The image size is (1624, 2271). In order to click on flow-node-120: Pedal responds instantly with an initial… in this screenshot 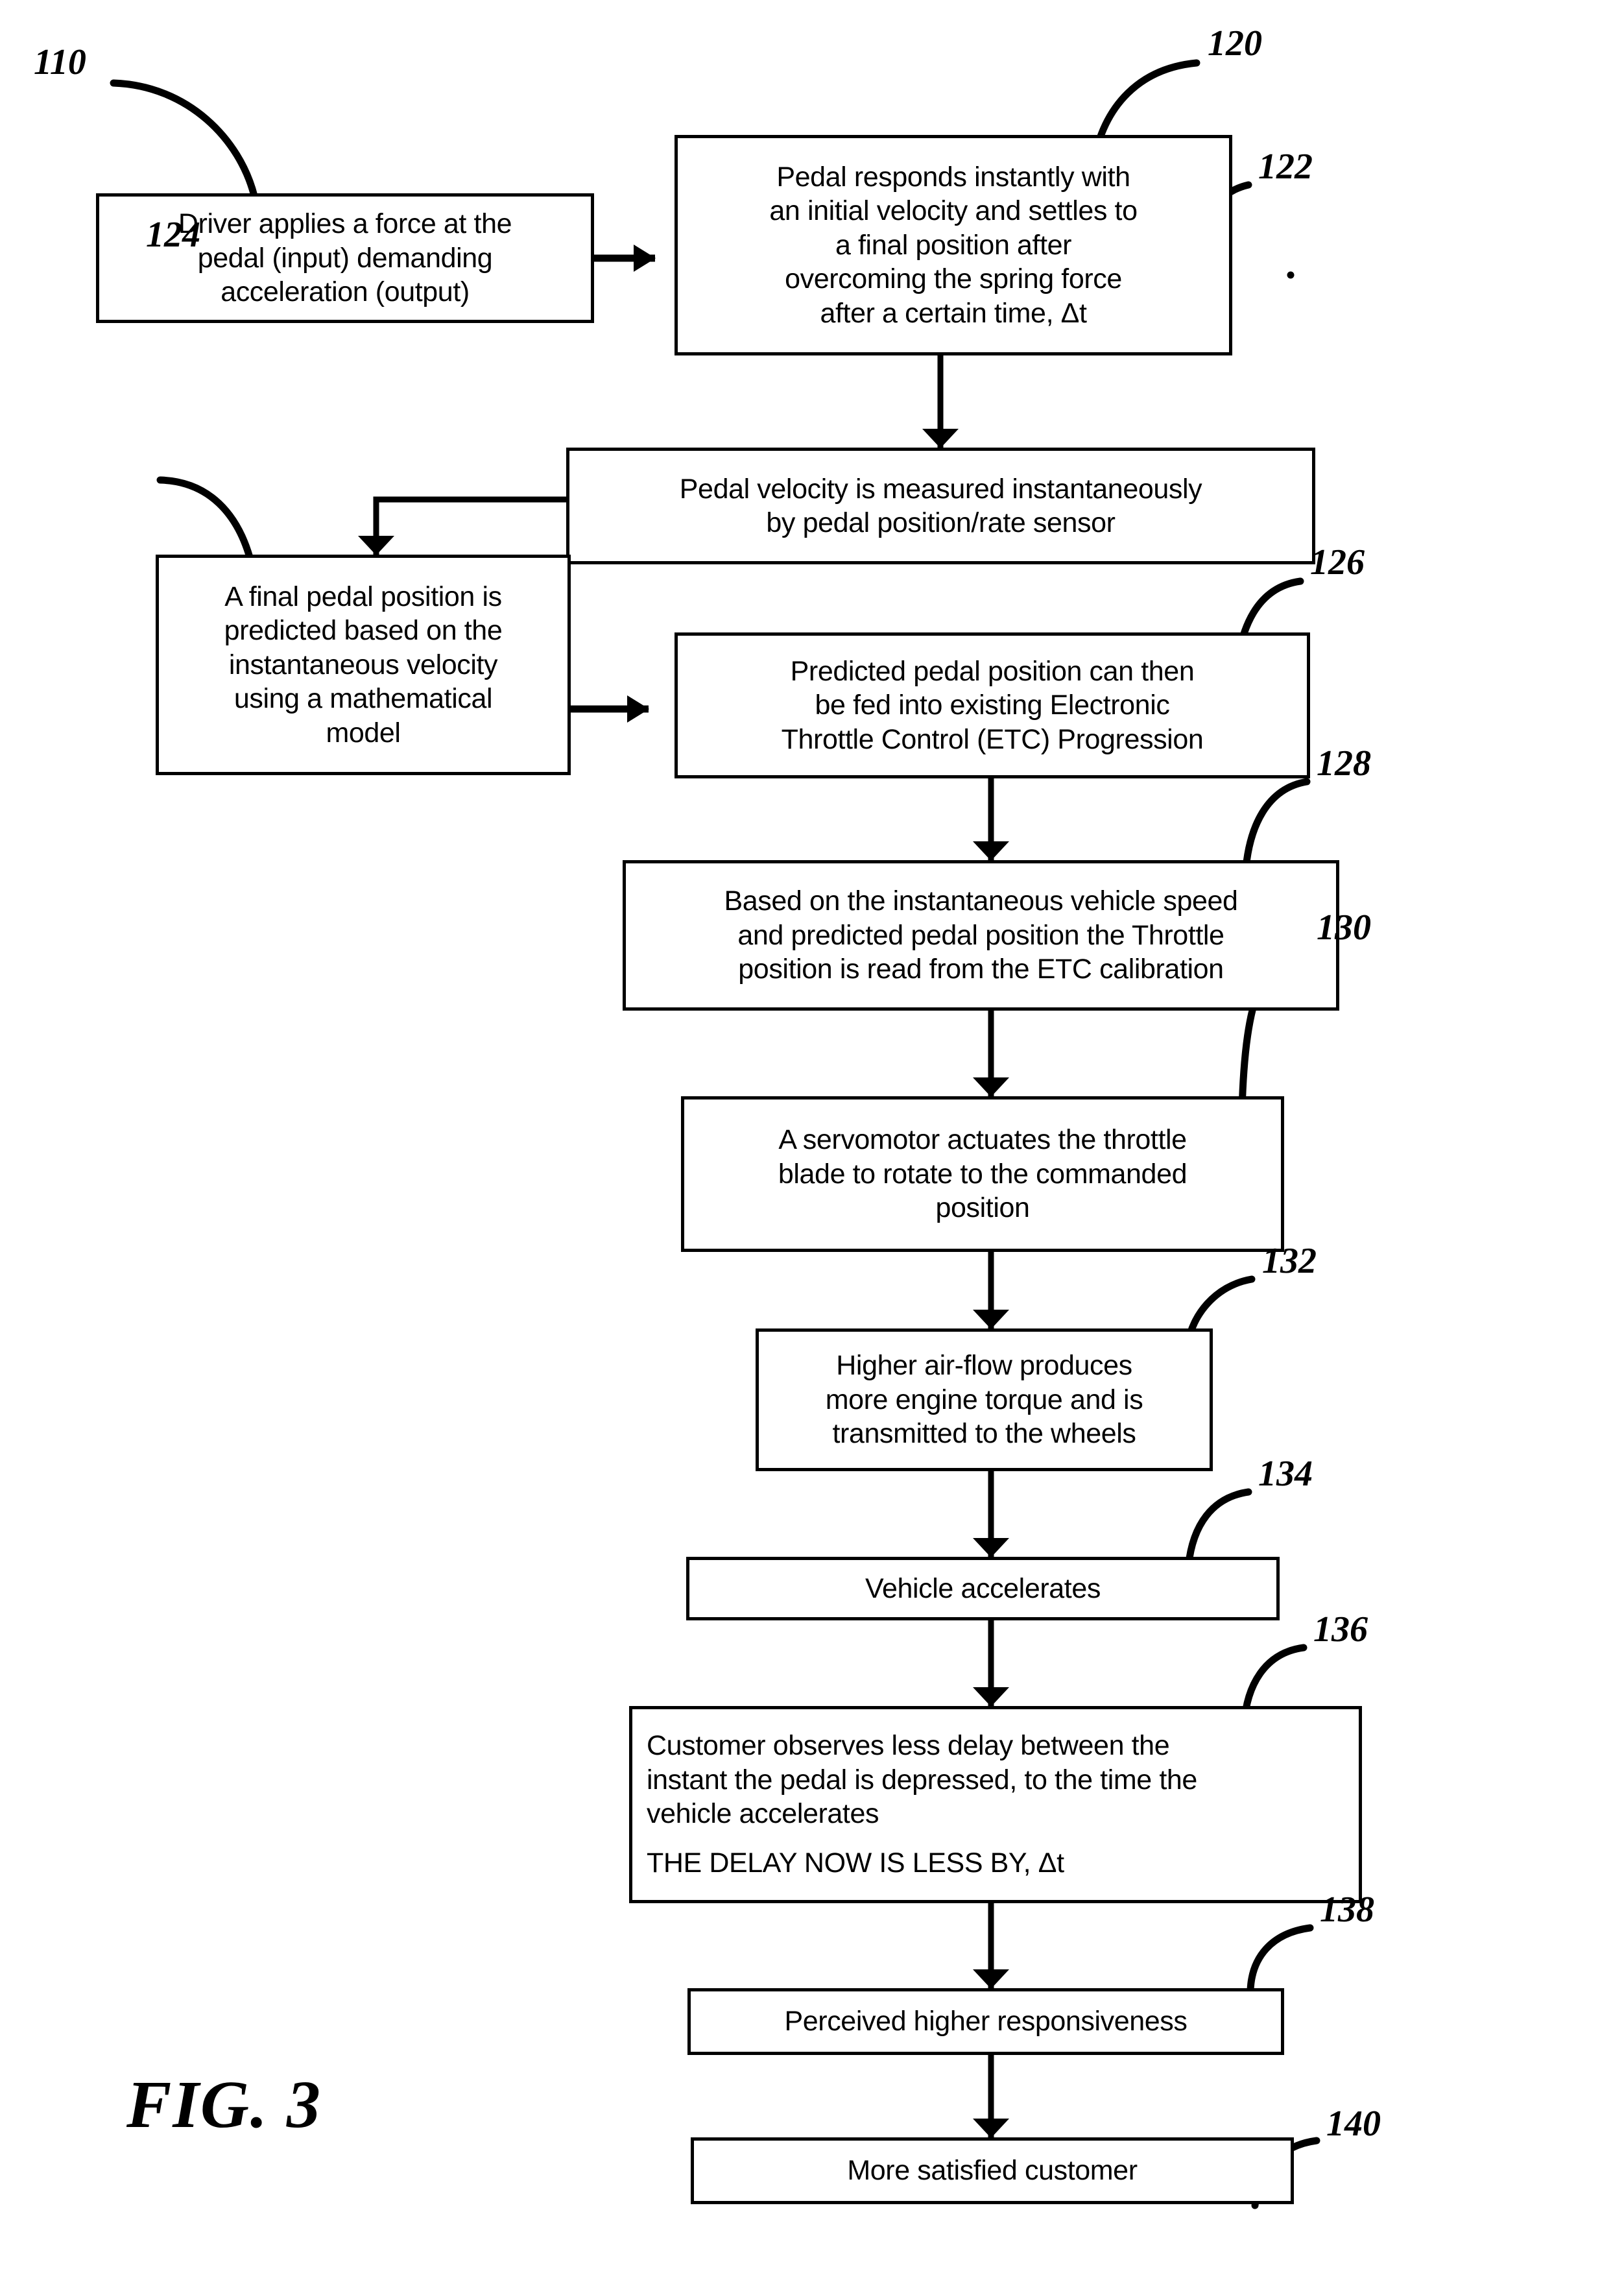, I will do `click(953, 245)`.